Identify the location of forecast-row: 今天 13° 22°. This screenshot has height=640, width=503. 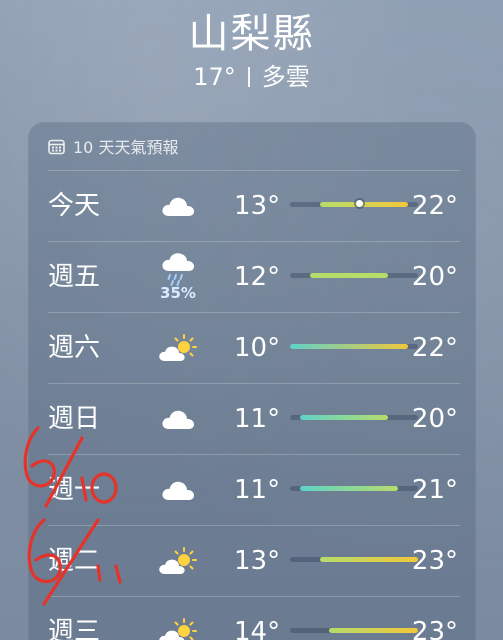
(254, 205).